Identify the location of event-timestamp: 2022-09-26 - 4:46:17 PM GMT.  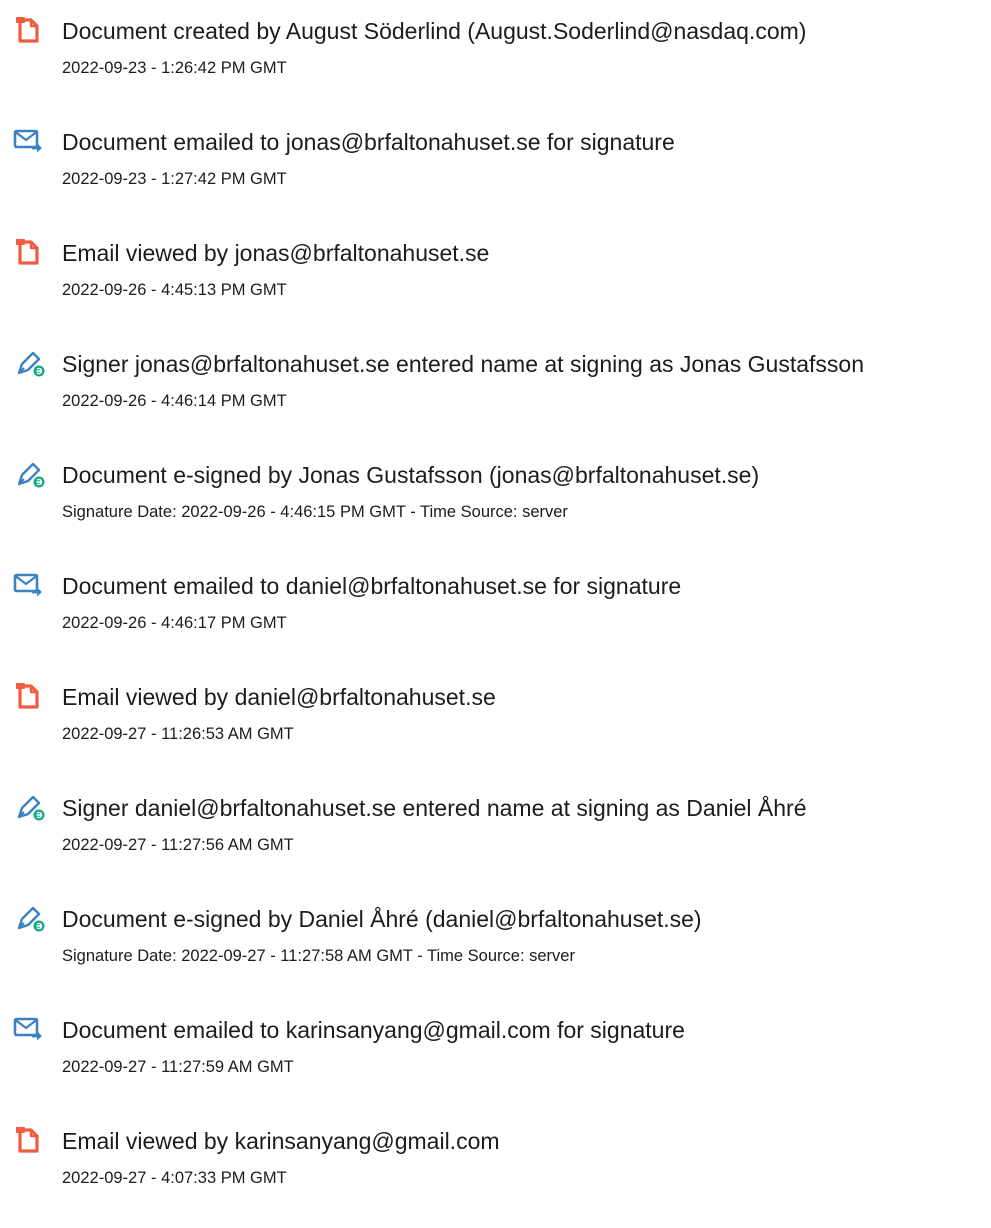
(174, 623).